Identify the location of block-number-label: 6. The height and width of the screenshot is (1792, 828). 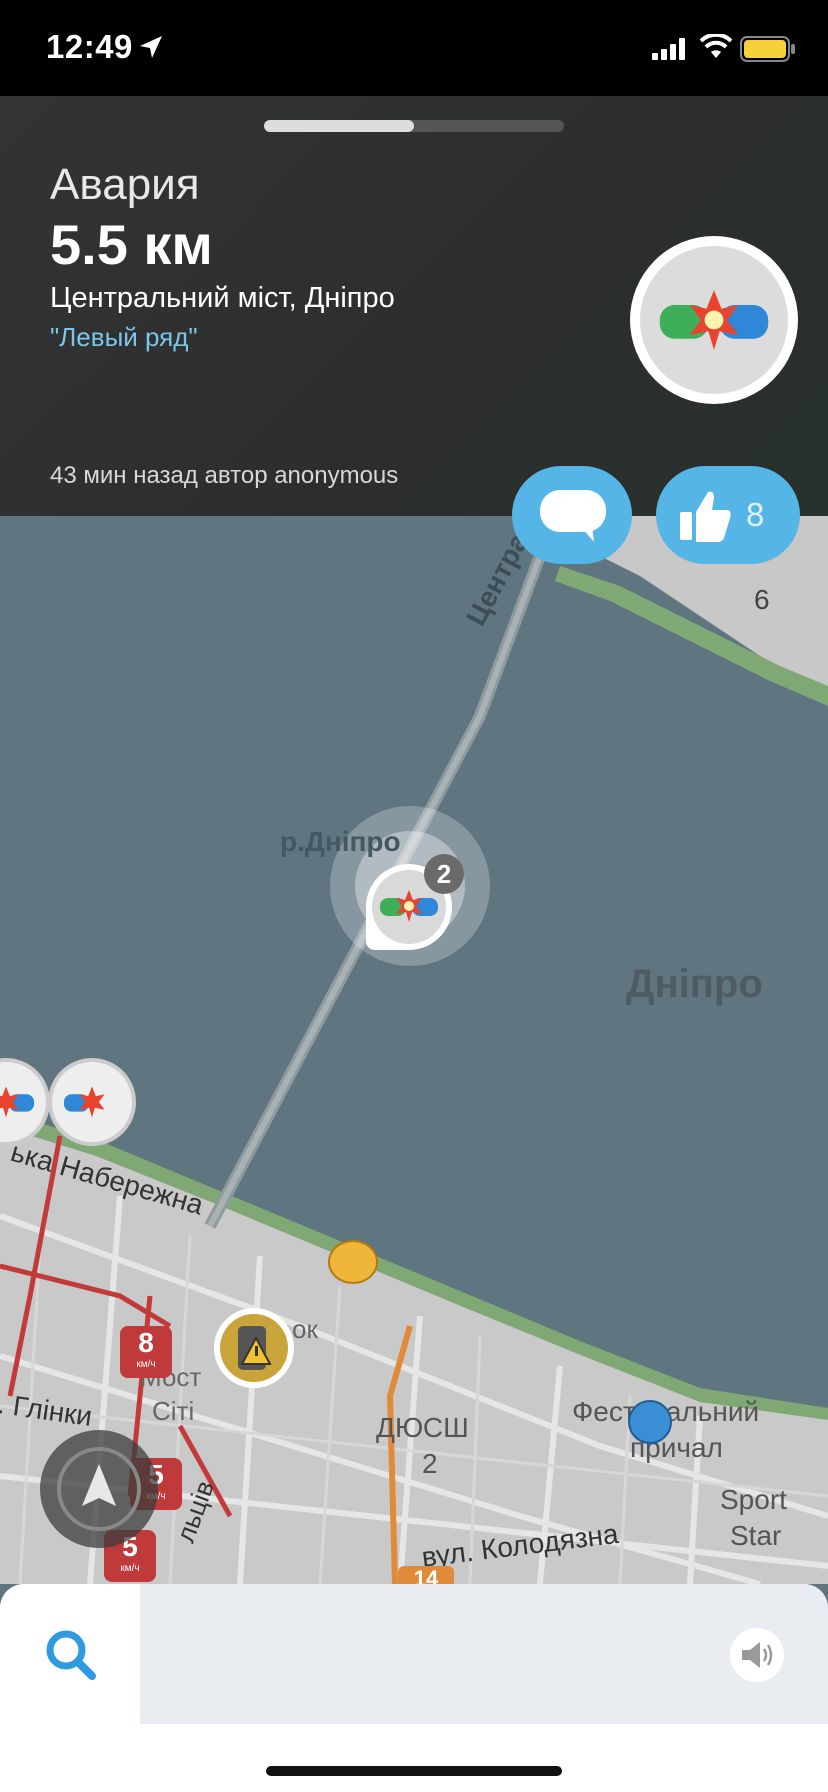
(762, 599).